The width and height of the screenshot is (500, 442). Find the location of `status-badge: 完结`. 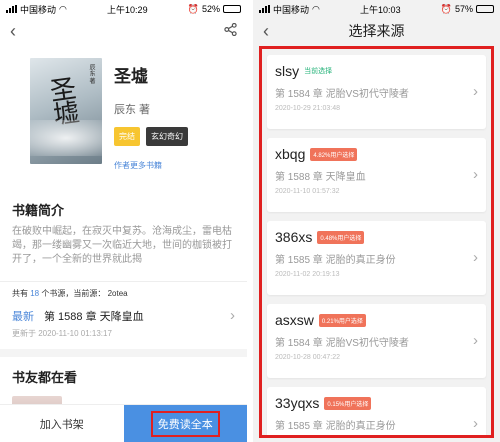

status-badge: 完结 is located at coordinates (127, 136).